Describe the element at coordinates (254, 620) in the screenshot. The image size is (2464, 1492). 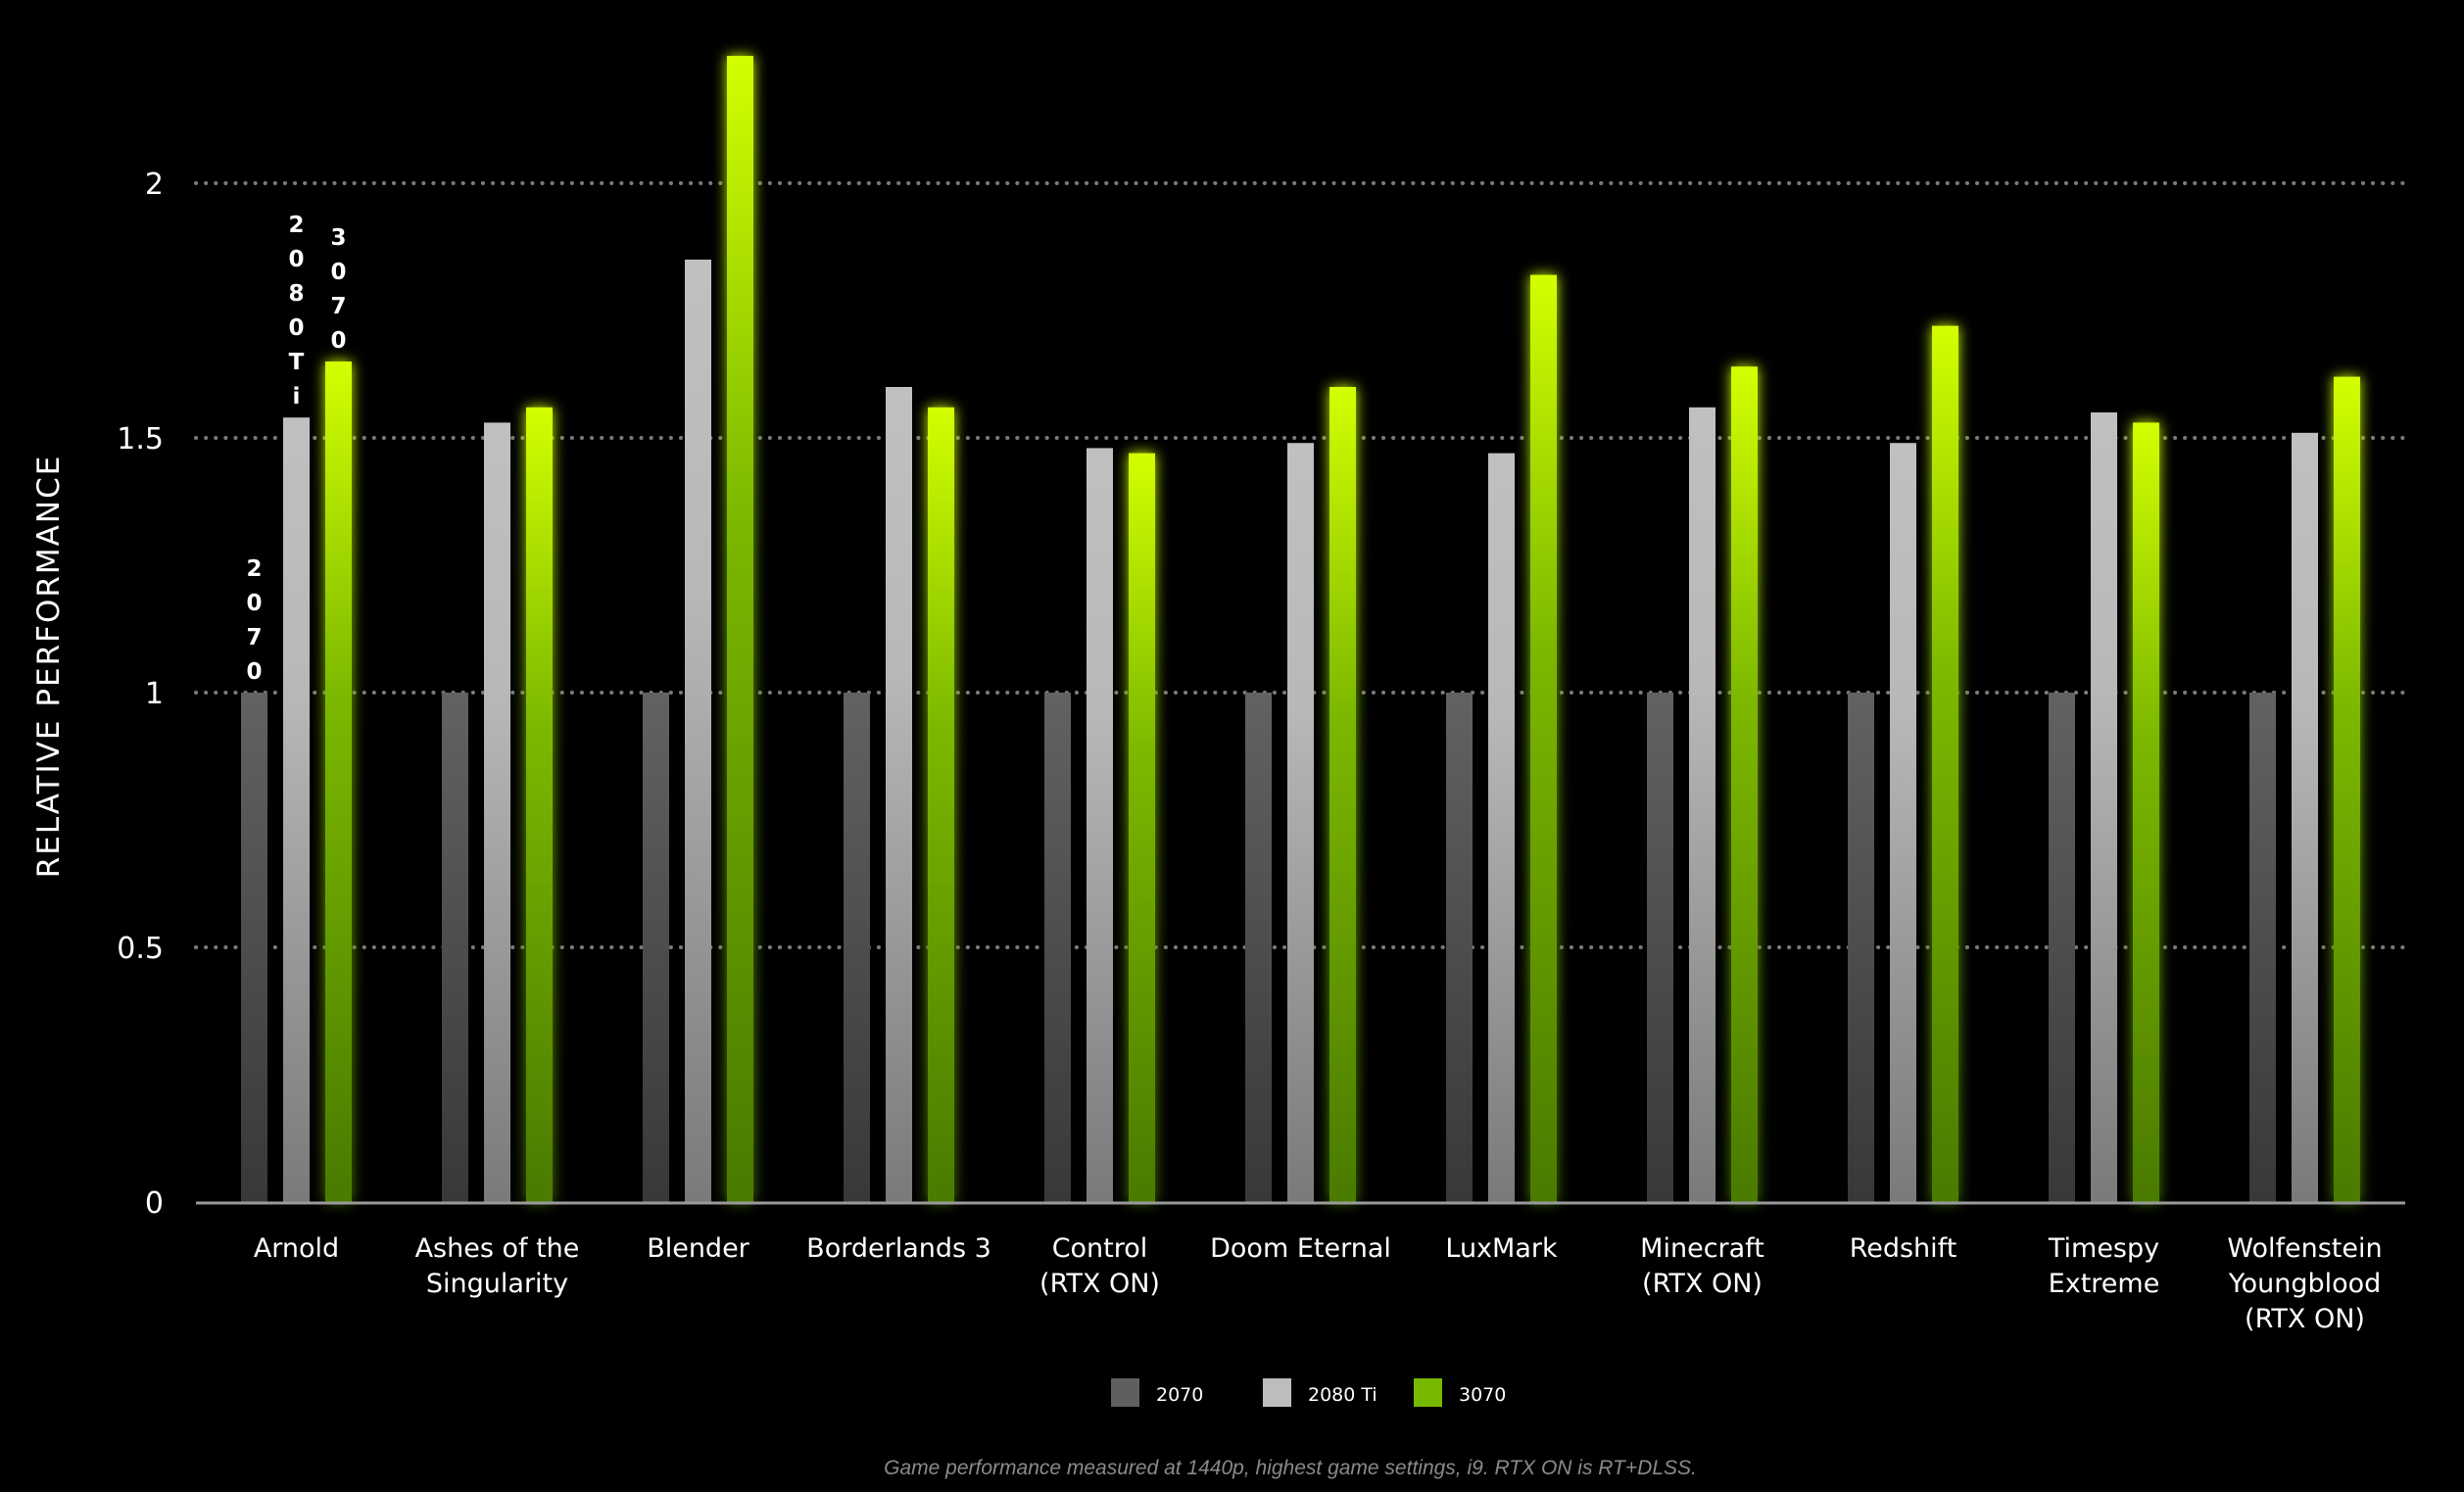
I see `bar-annotation-2070: 2070` at that location.